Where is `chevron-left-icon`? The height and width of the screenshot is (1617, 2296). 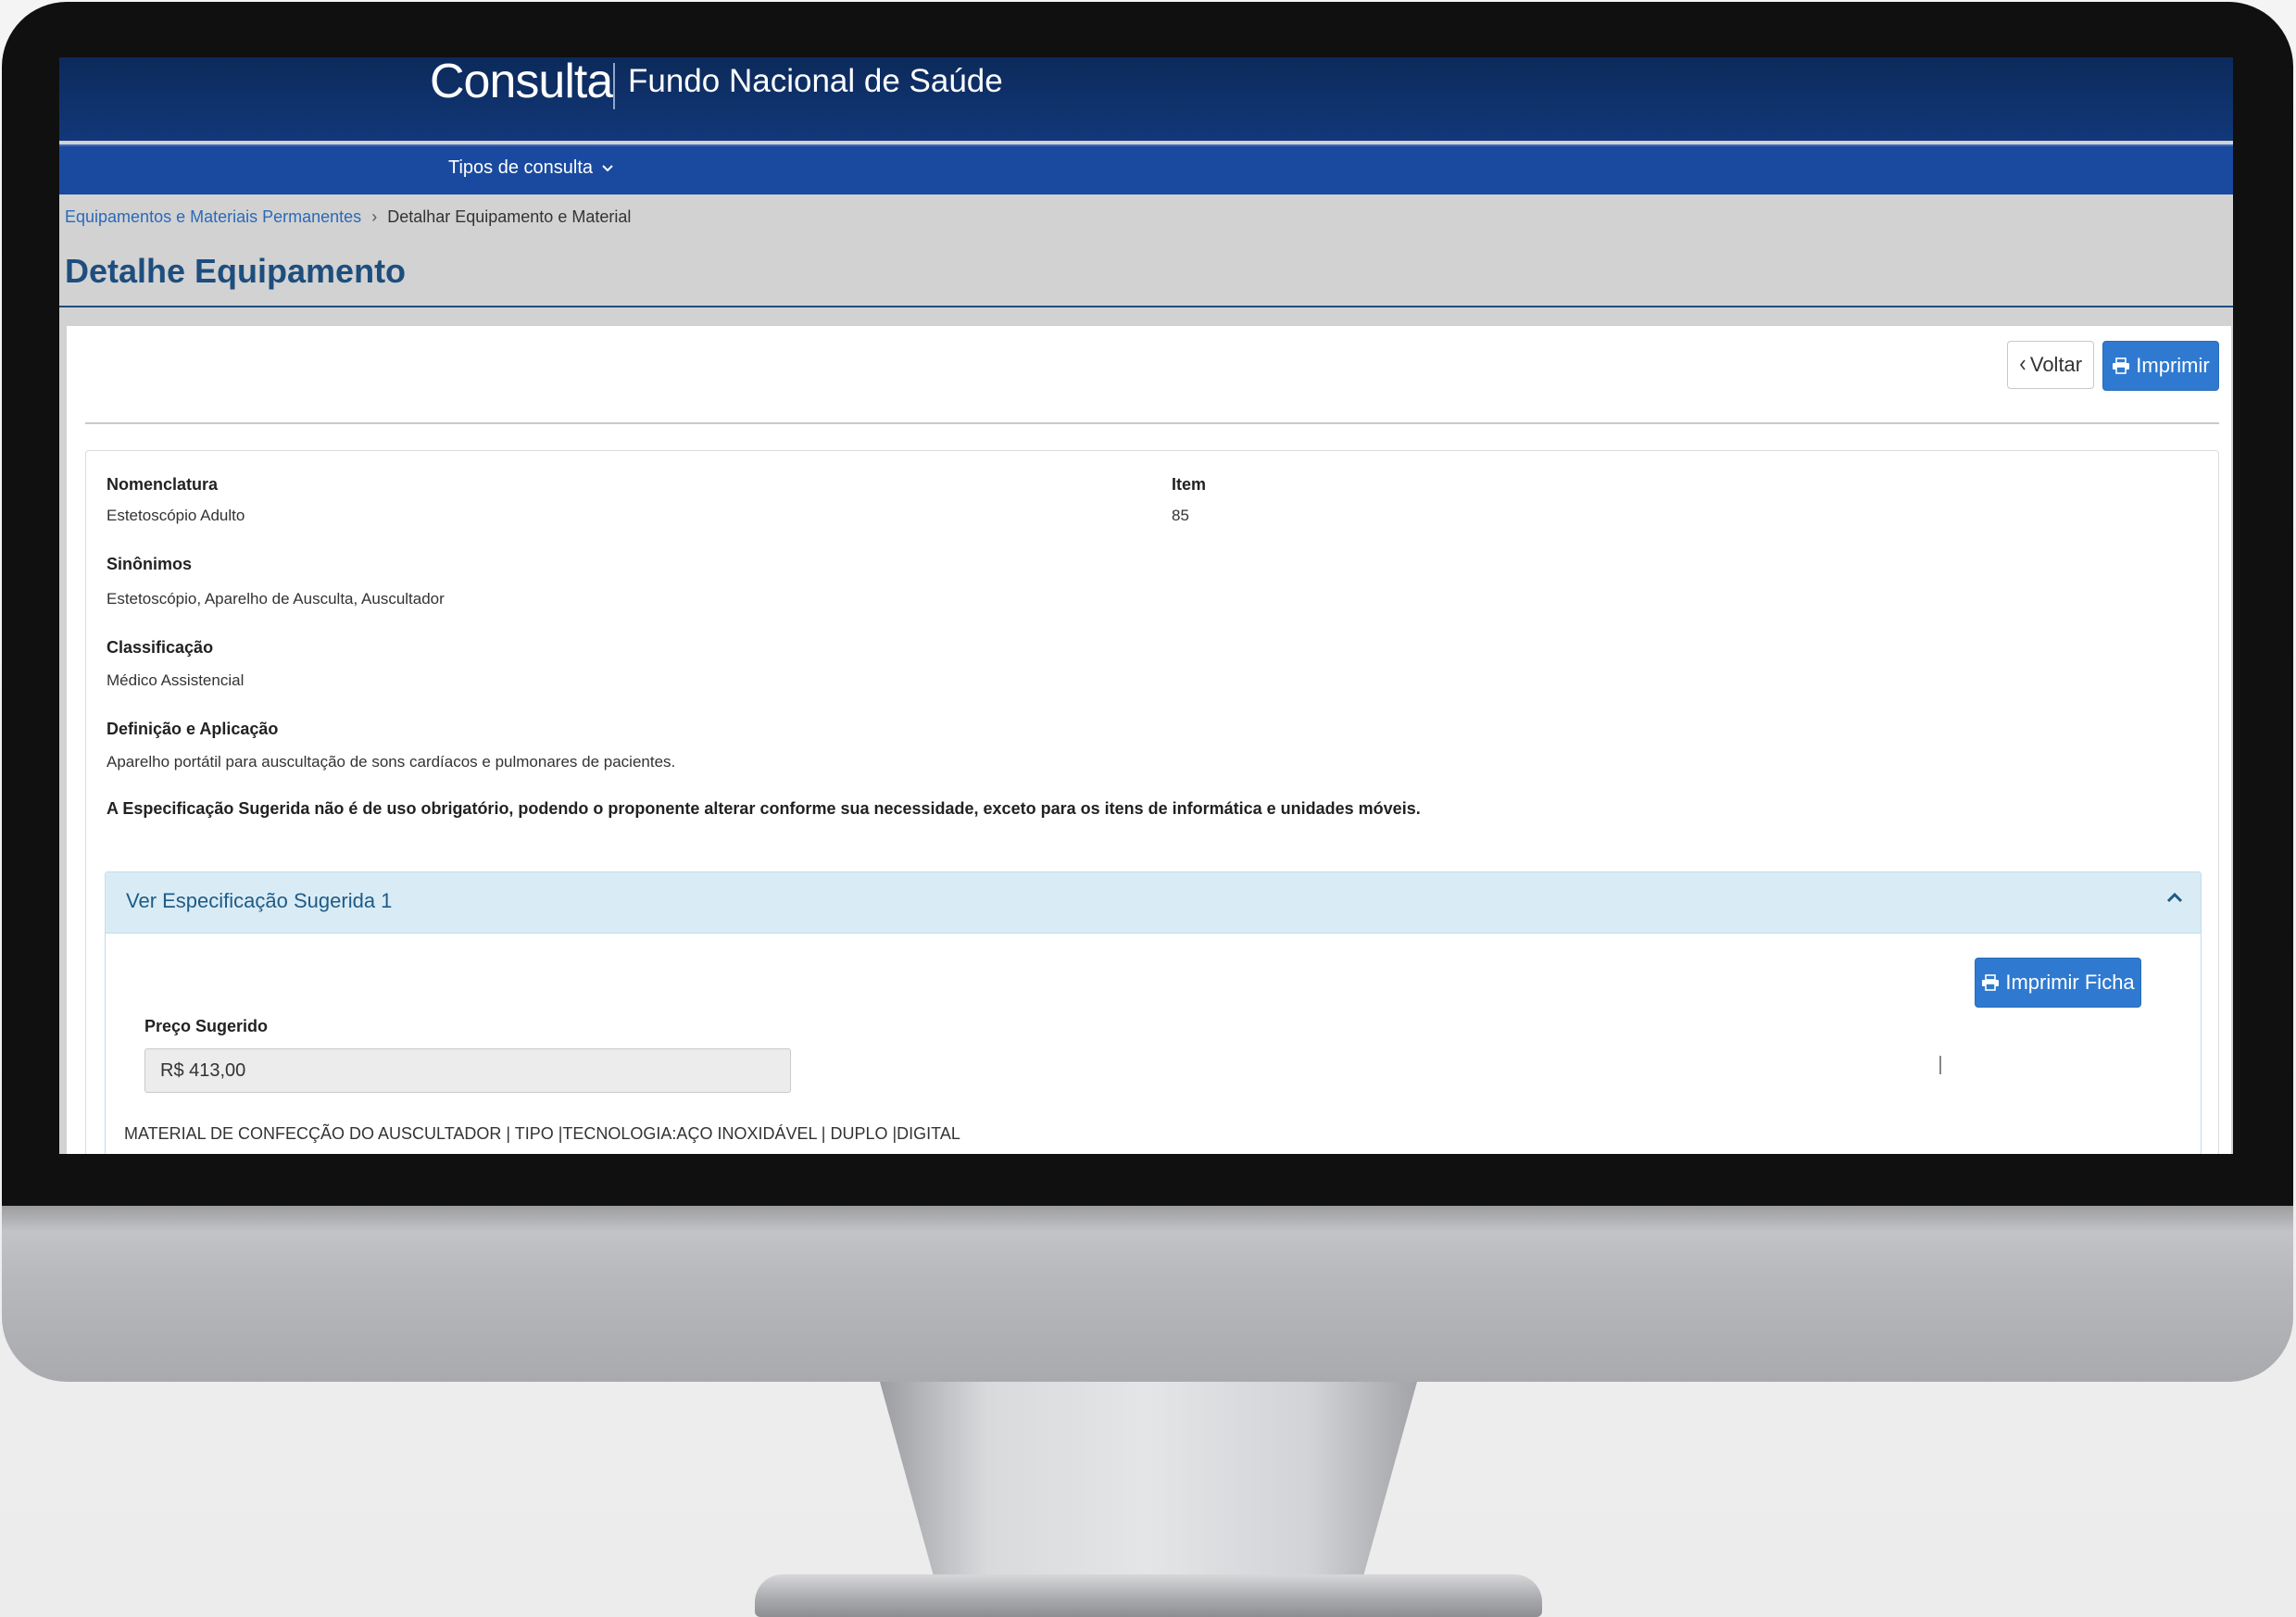 chevron-left-icon is located at coordinates (2022, 364).